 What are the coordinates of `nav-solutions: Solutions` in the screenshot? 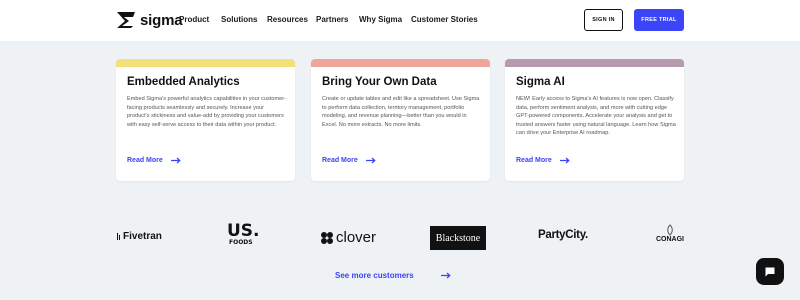 It's located at (239, 19).